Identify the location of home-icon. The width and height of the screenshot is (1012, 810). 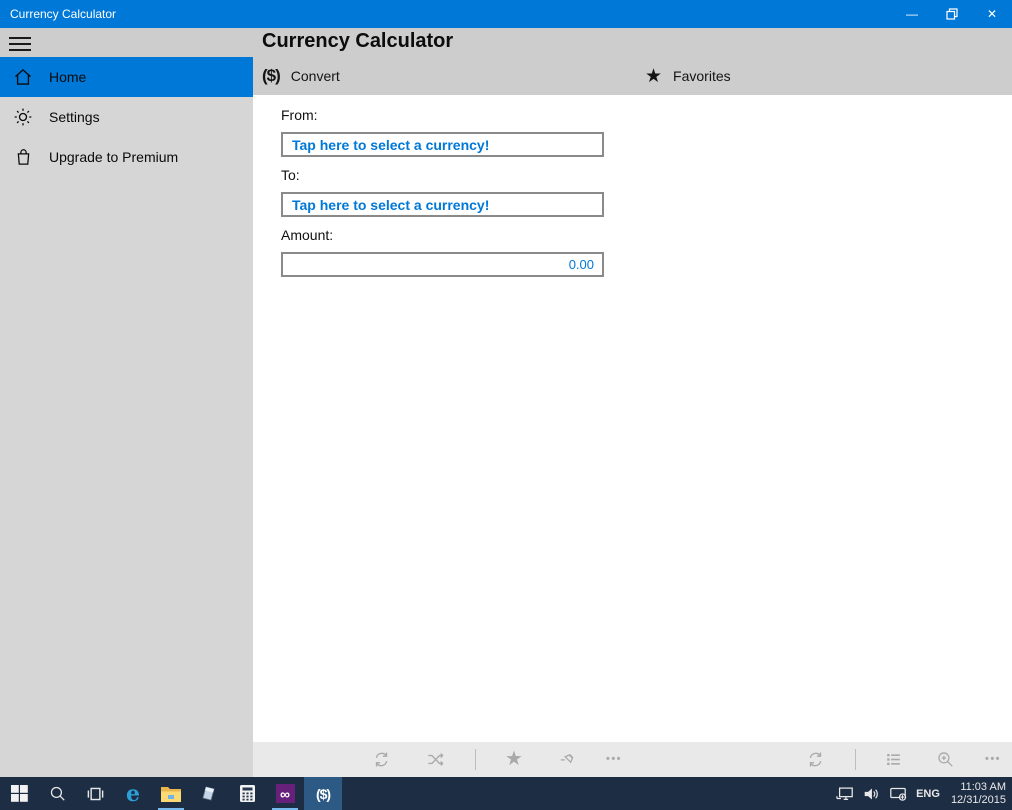
(23, 77).